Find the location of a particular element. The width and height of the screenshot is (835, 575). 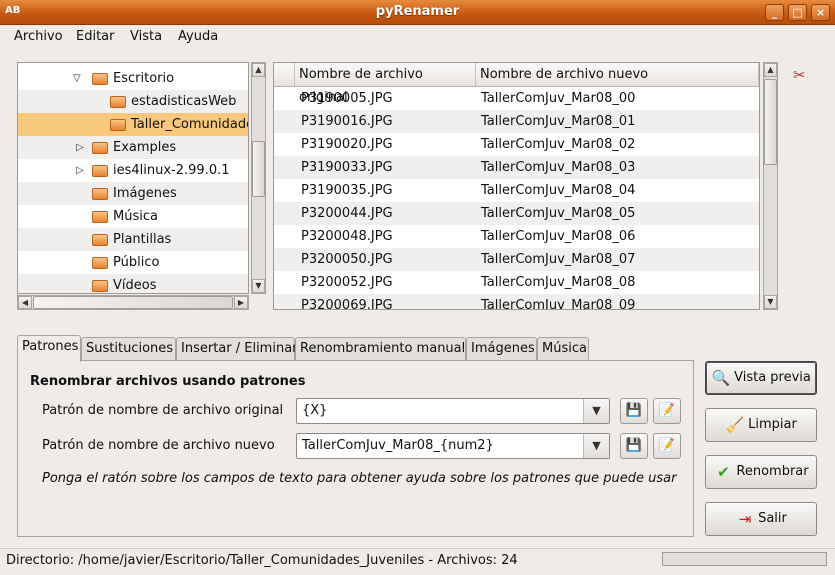

tree-item-examples: ▷ Examples is located at coordinates (133, 147).